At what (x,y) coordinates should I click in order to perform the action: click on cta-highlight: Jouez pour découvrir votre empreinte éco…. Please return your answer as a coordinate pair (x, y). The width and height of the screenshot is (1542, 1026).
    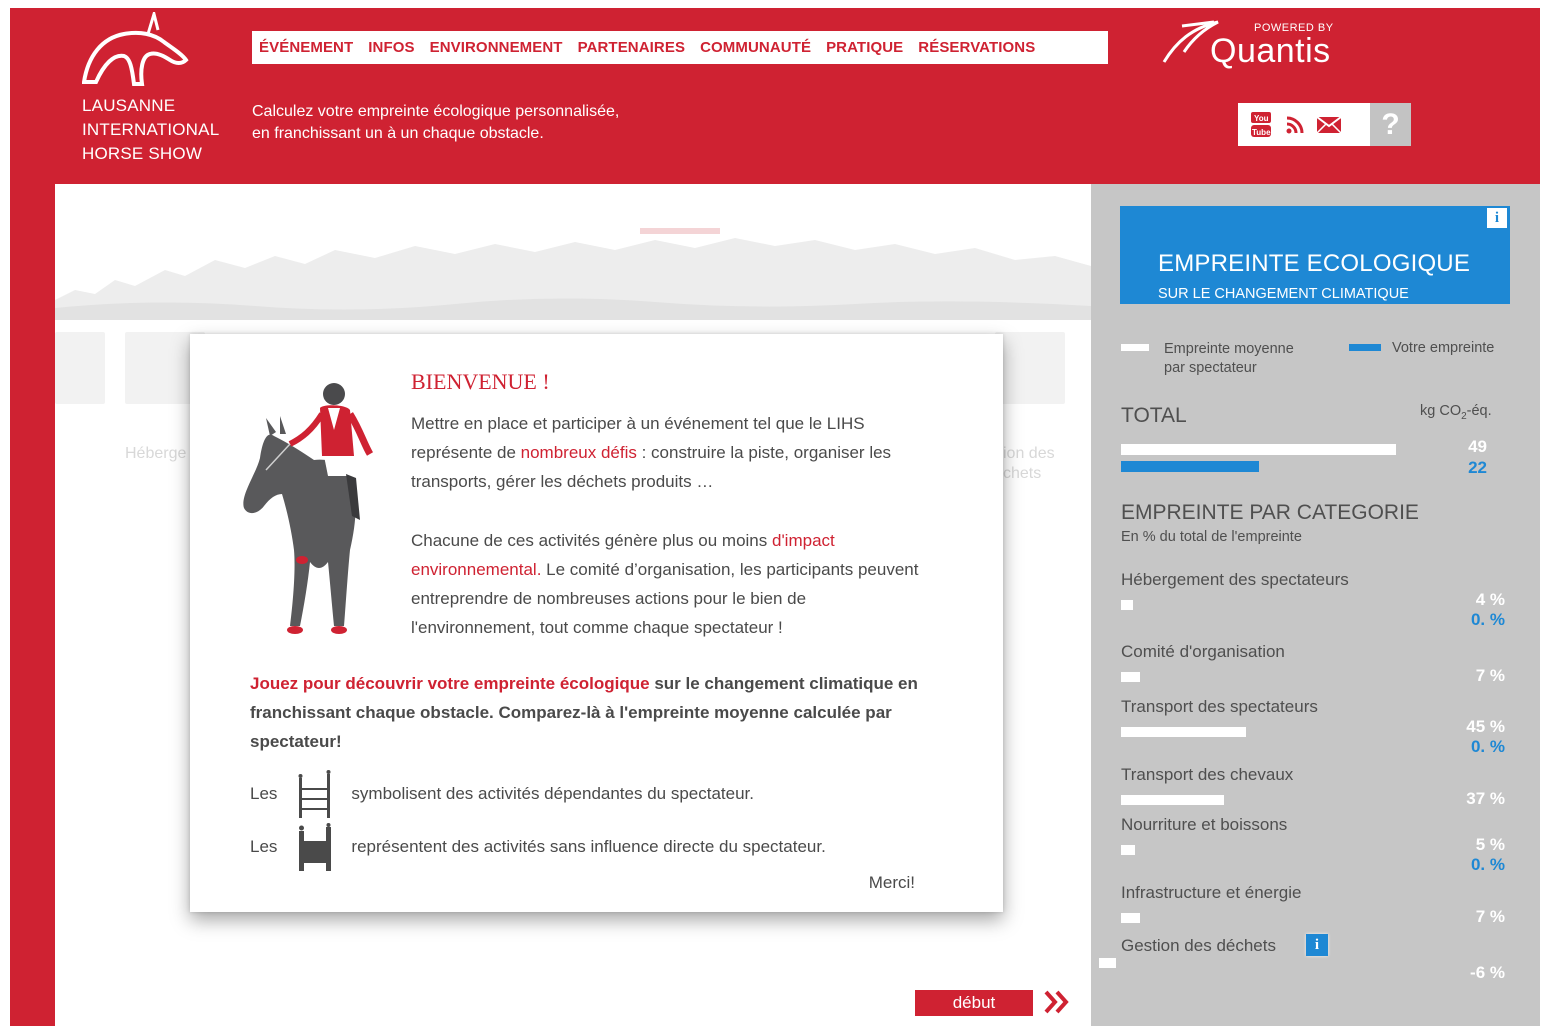
    Looking at the image, I should click on (450, 683).